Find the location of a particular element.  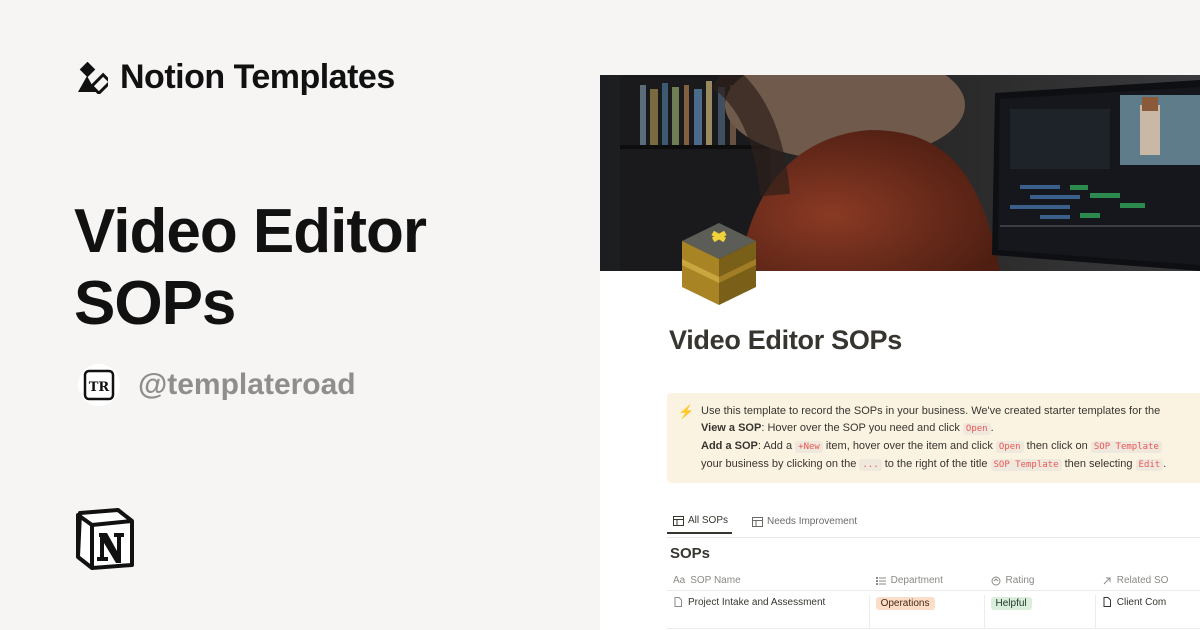

sop-template-code: SOP Template is located at coordinates (1126, 447).